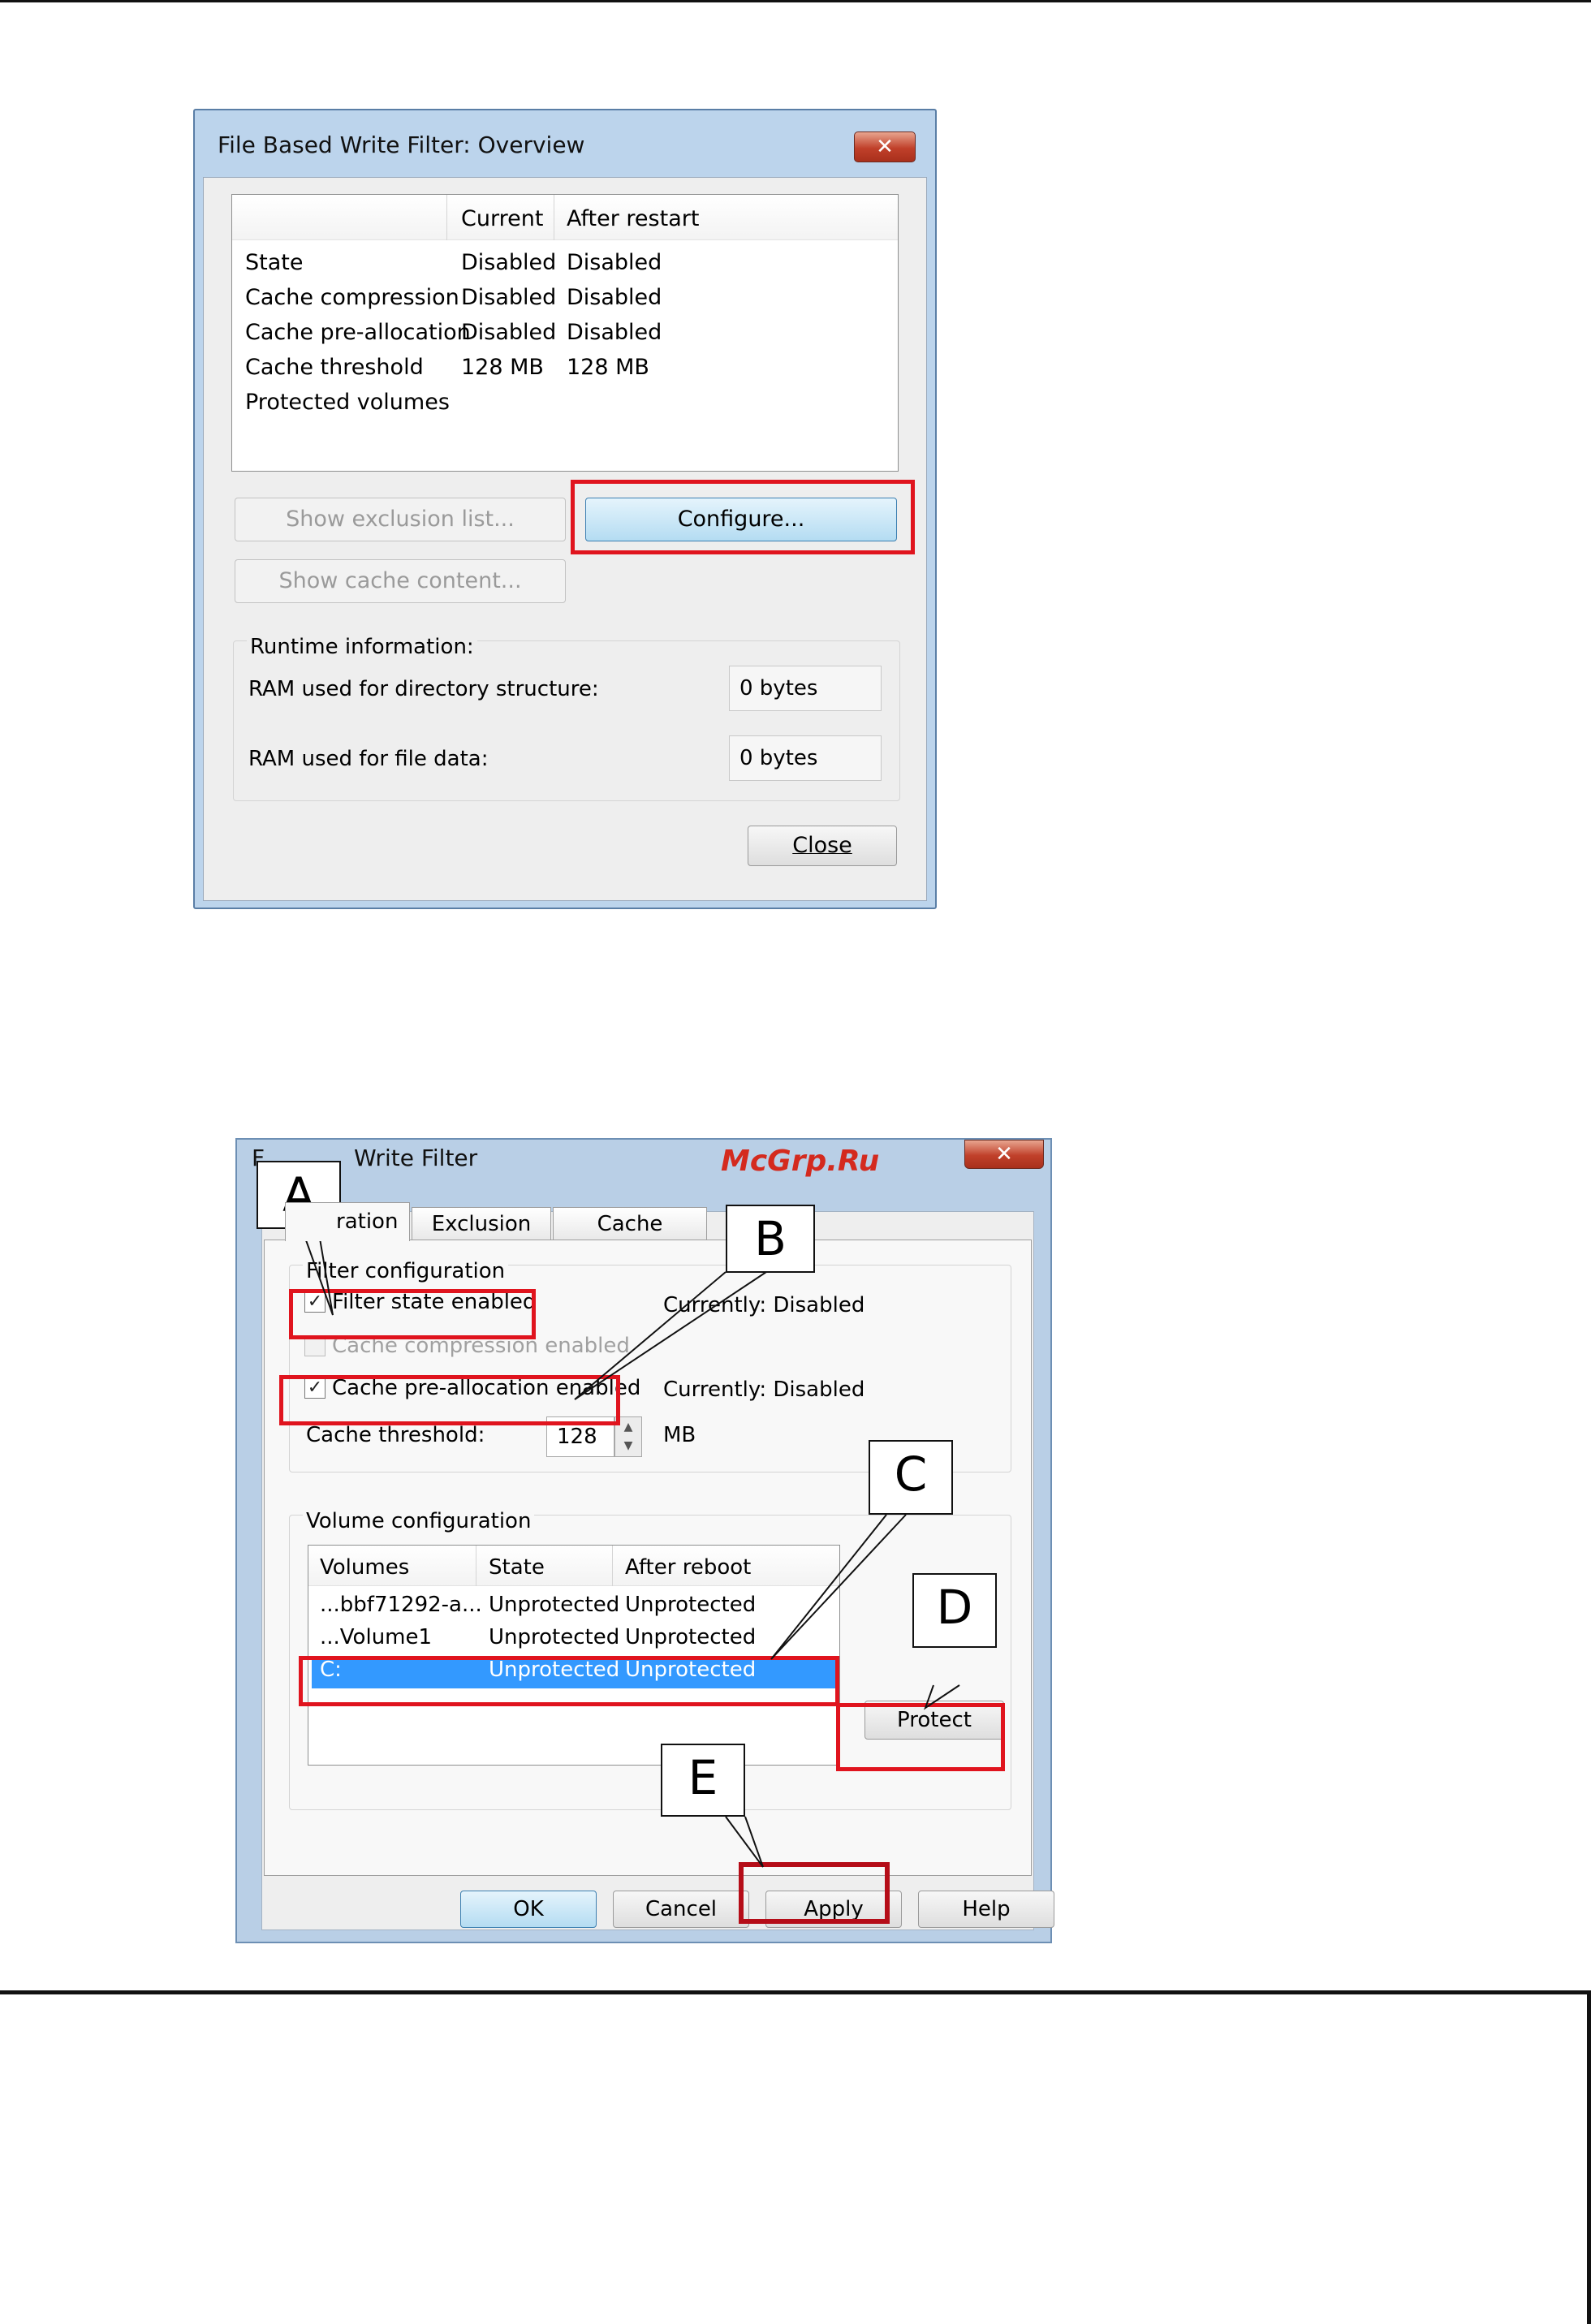  Describe the element at coordinates (630, 1548) in the screenshot. I see `callout-leaders` at that location.